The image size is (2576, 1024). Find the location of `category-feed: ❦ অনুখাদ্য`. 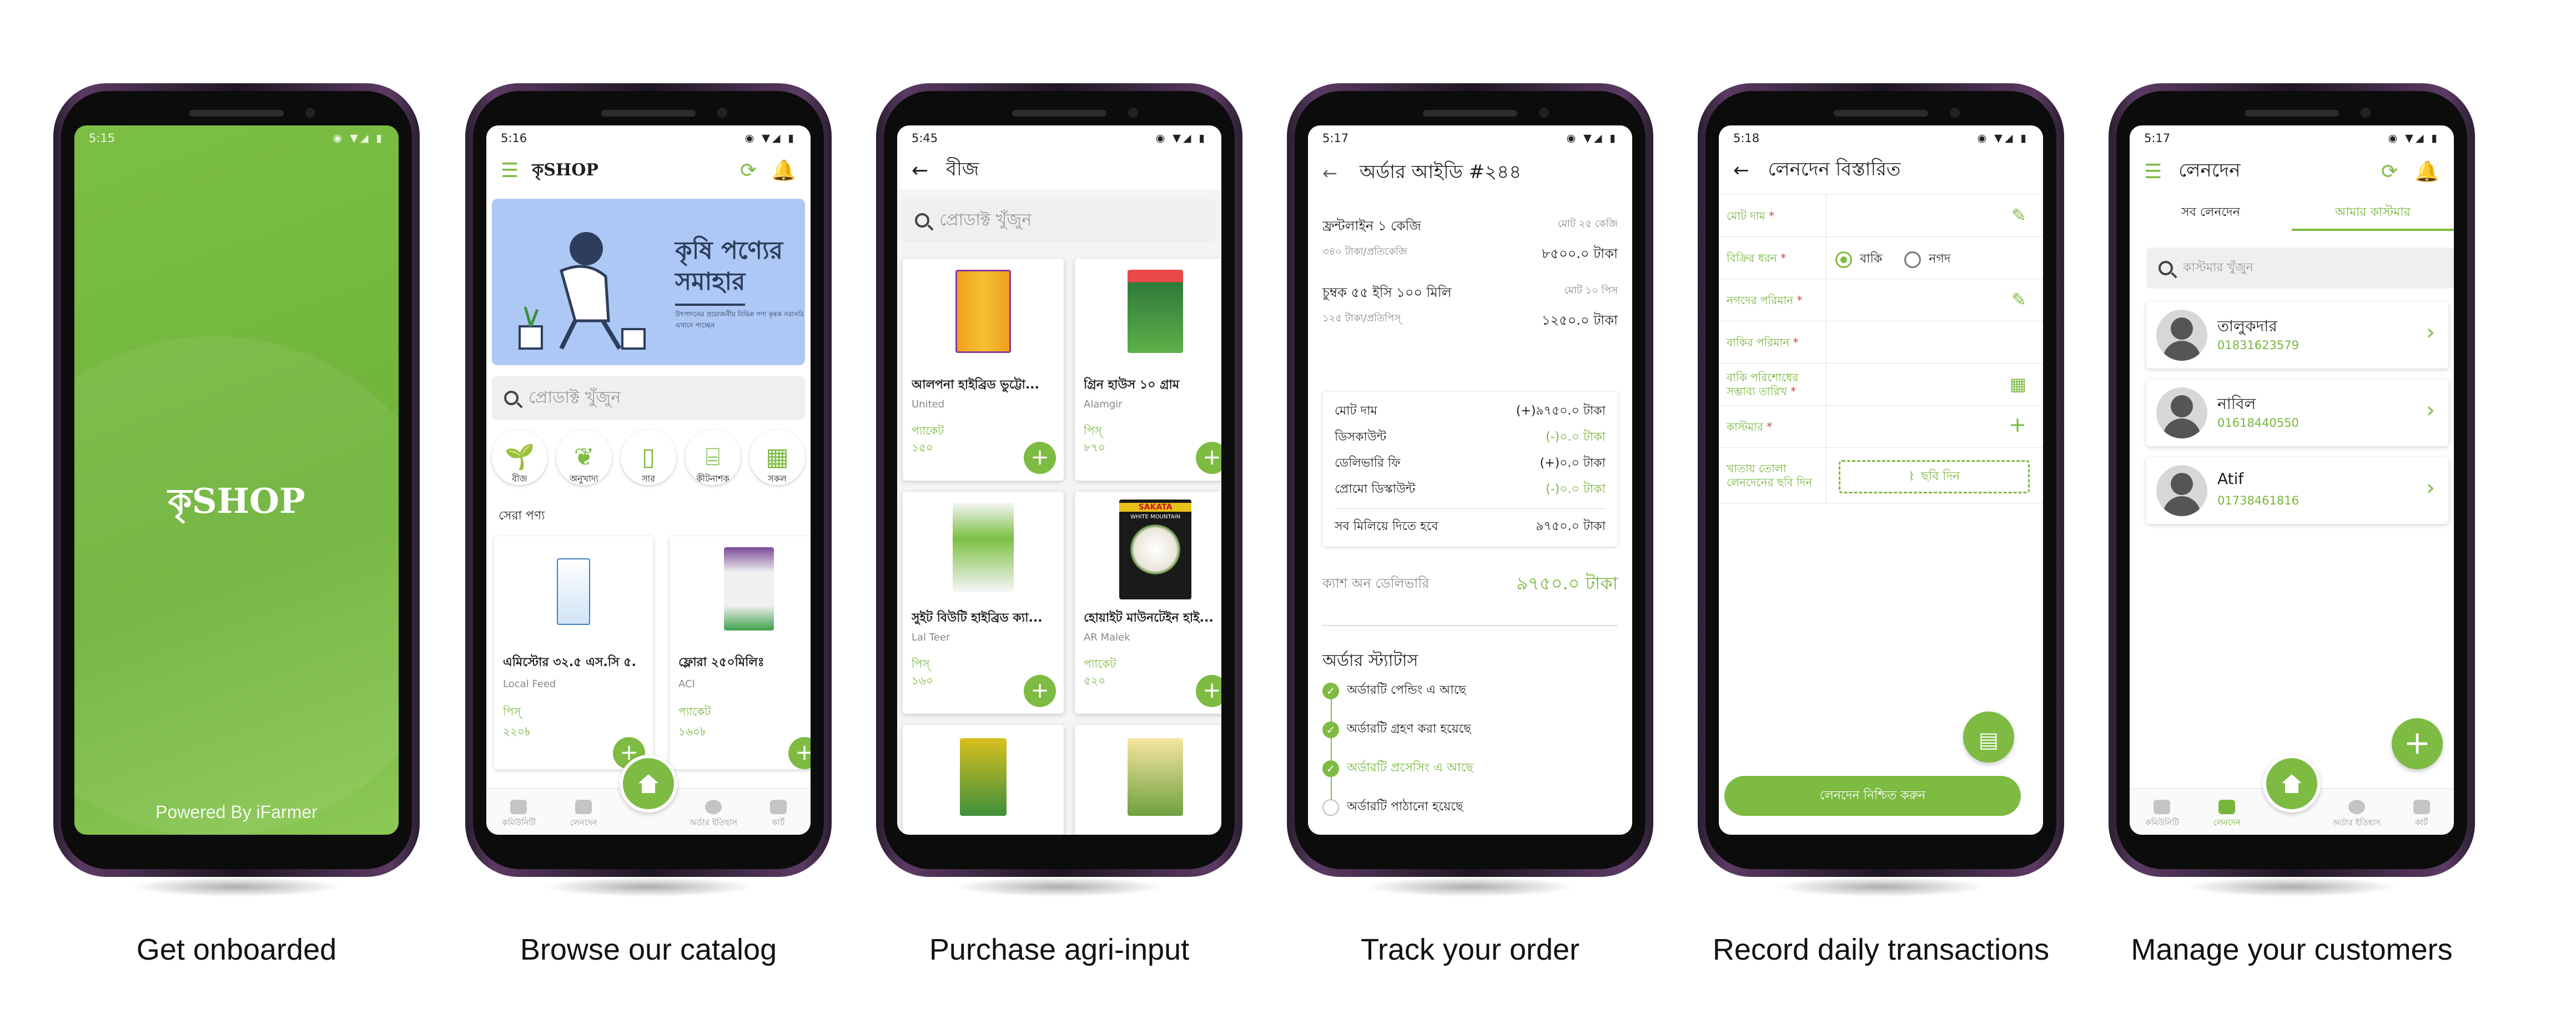

category-feed: ❦ অনুখাদ্য is located at coordinates (584, 458).